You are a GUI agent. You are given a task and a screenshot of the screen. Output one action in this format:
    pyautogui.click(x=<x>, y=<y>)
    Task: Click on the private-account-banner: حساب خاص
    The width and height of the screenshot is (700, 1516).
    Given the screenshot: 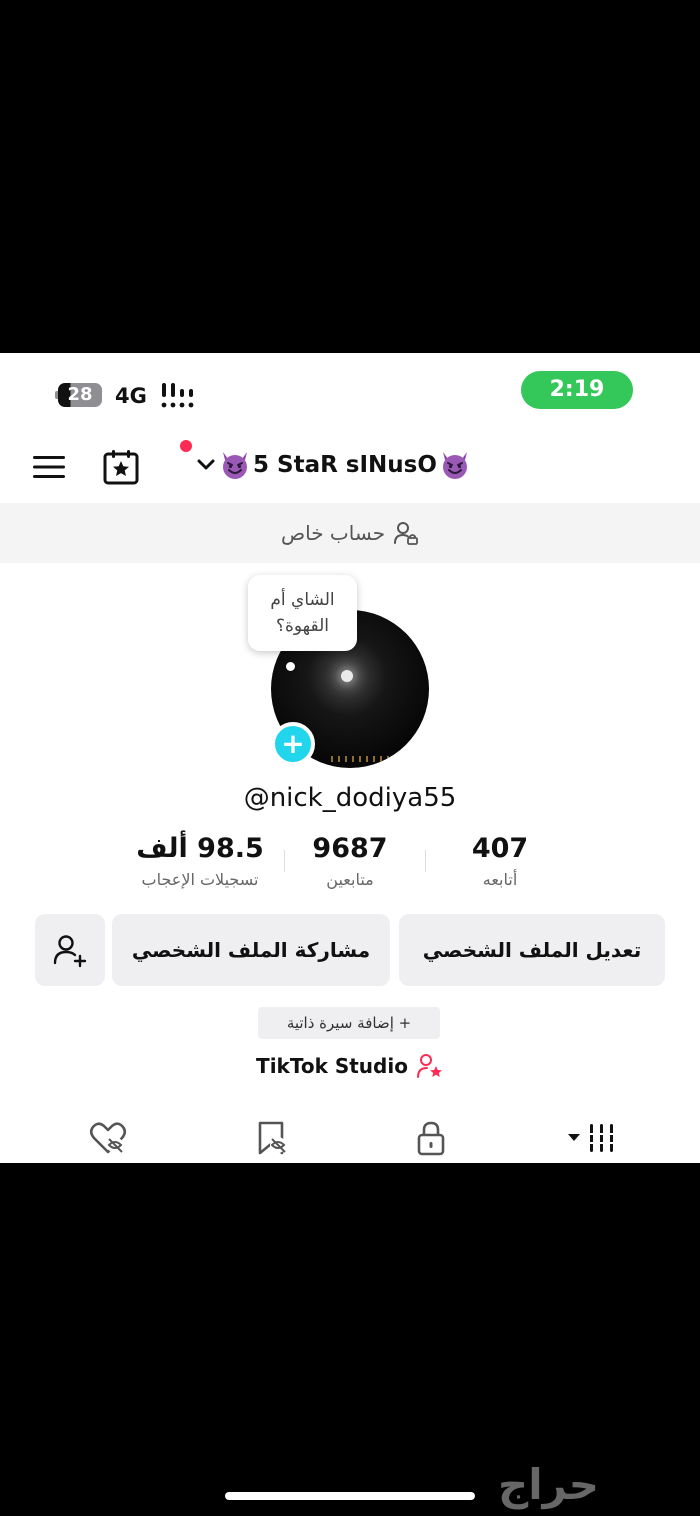 What is the action you would take?
    pyautogui.click(x=350, y=533)
    